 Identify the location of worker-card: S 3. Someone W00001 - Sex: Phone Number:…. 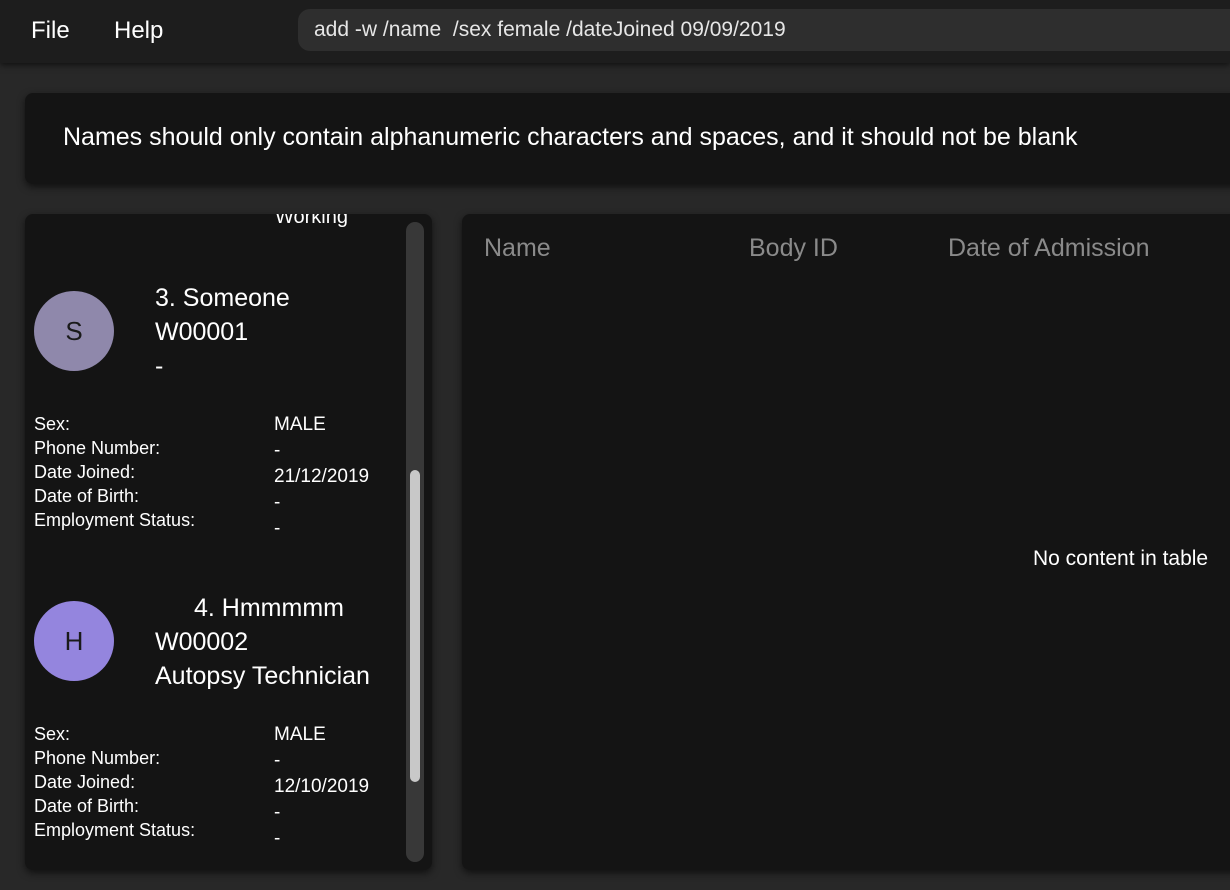
(215, 424).